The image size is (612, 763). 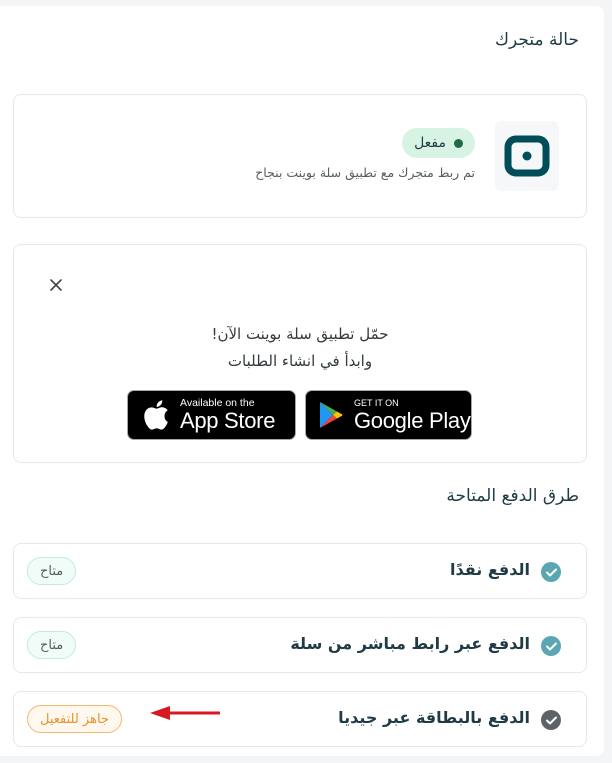 What do you see at coordinates (412, 420) in the screenshot?
I see `google-play-big-label: Google Play` at bounding box center [412, 420].